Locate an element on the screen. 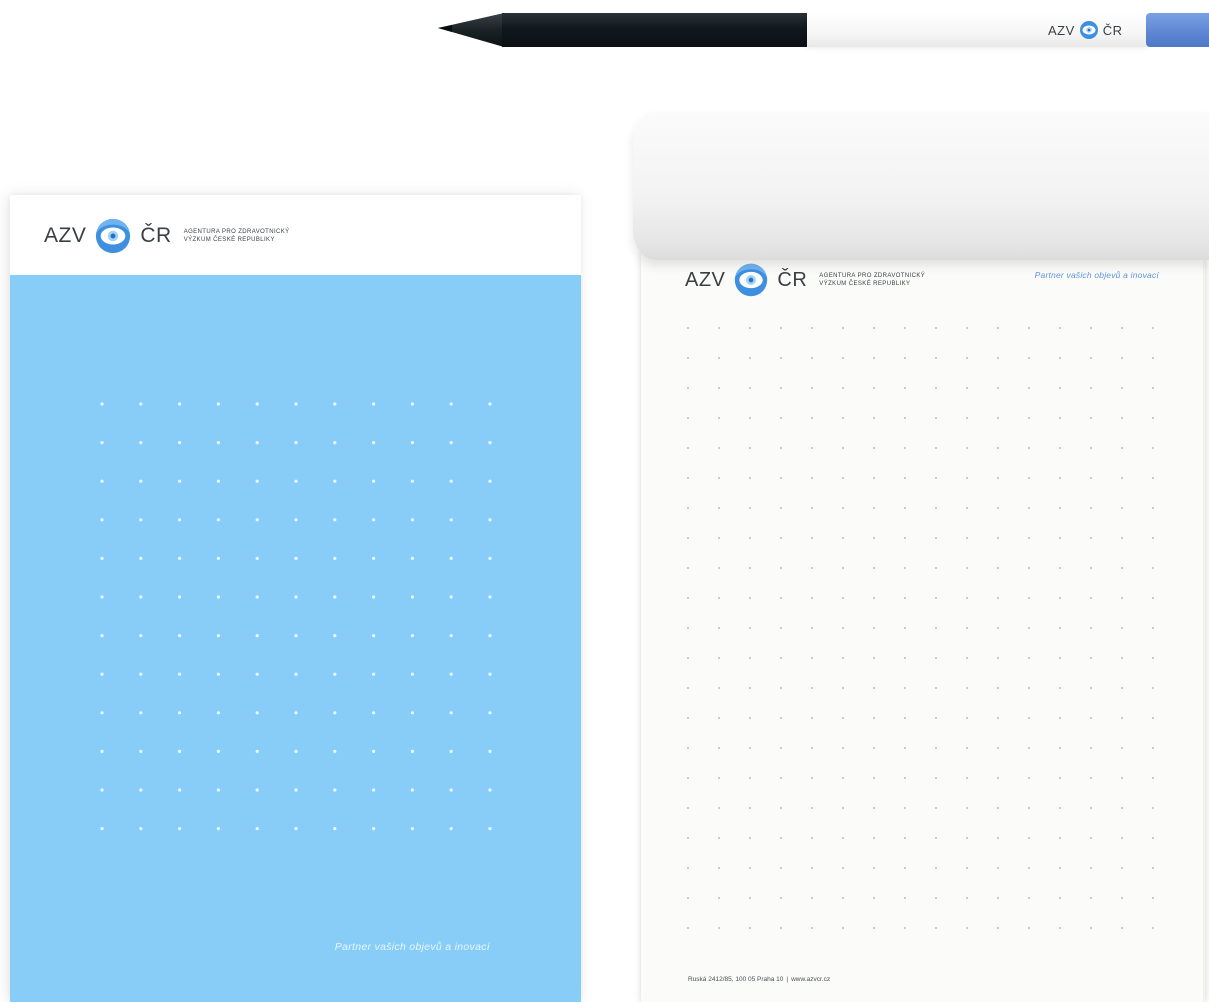 Image resolution: width=1209 pixels, height=1002 pixels. pencil-logo: AZV ČR is located at coordinates (1085, 30).